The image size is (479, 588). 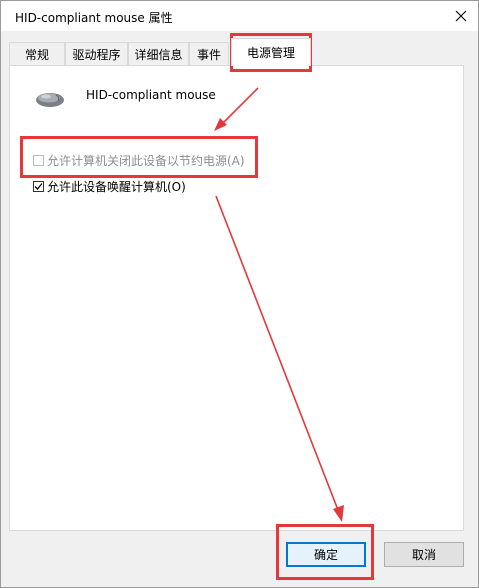 I want to click on tab-events: 事件, so click(x=209, y=53).